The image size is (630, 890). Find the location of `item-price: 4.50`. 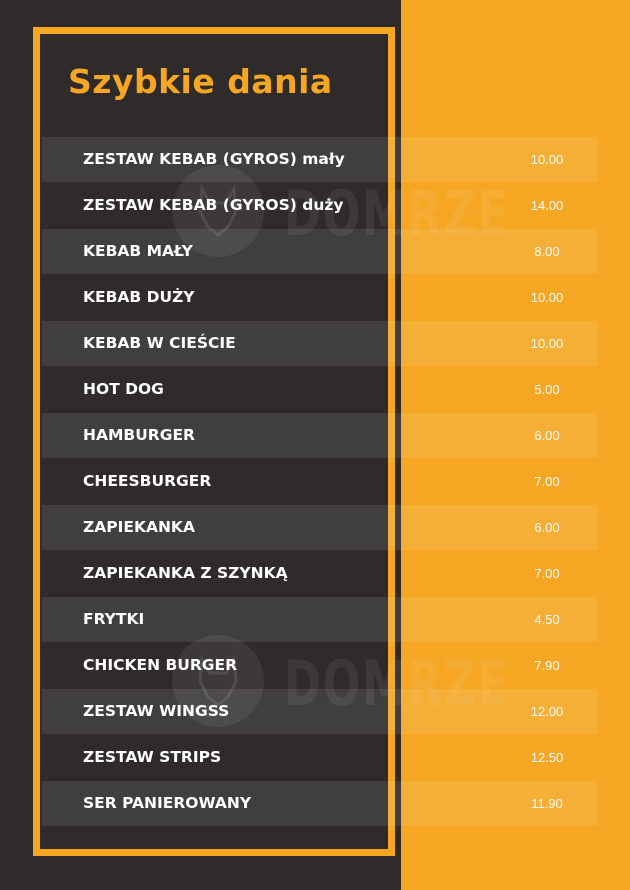

item-price: 4.50 is located at coordinates (547, 619).